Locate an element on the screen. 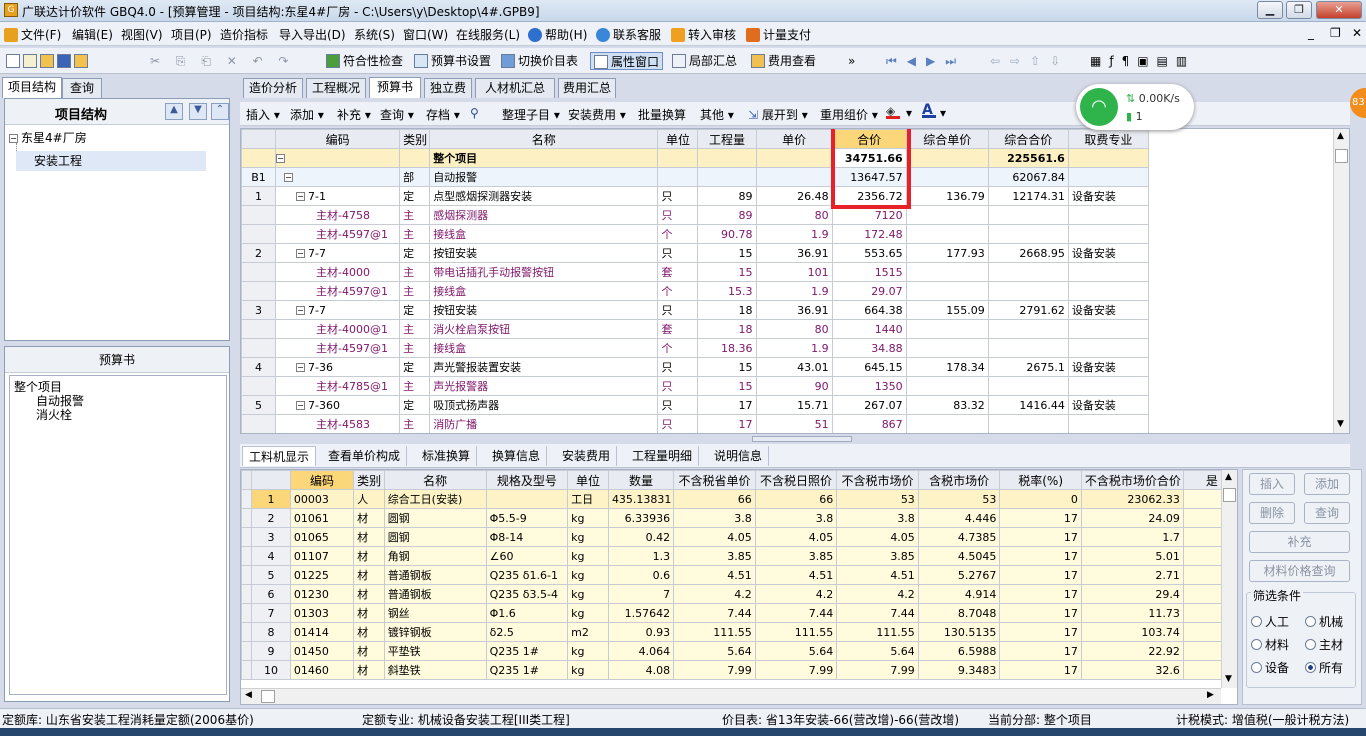 The height and width of the screenshot is (736, 1366). cell-code: 主材-4597@1 is located at coordinates (338, 348).